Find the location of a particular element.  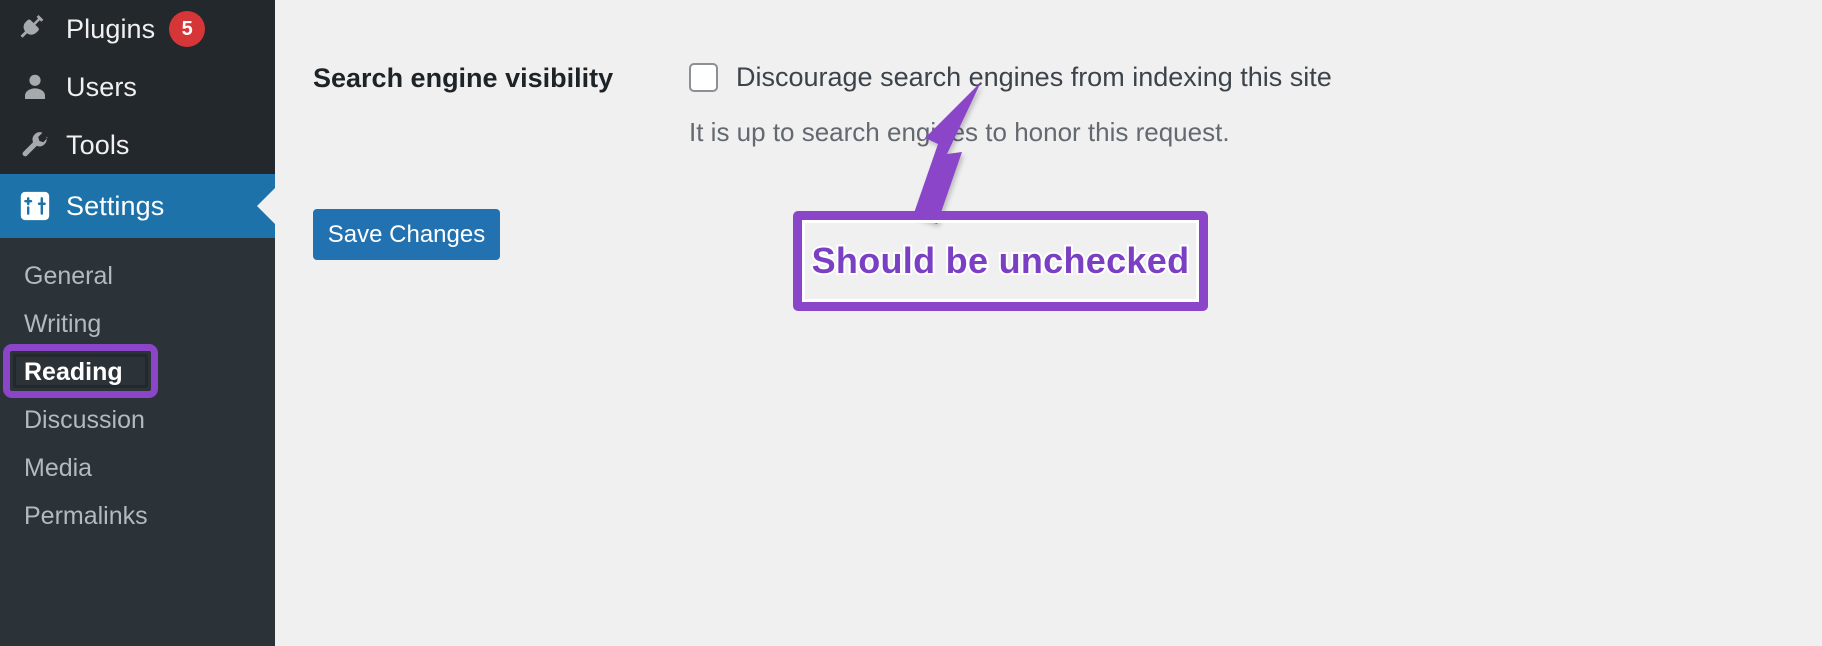

sidebar-subitem-general: General is located at coordinates (137, 276).